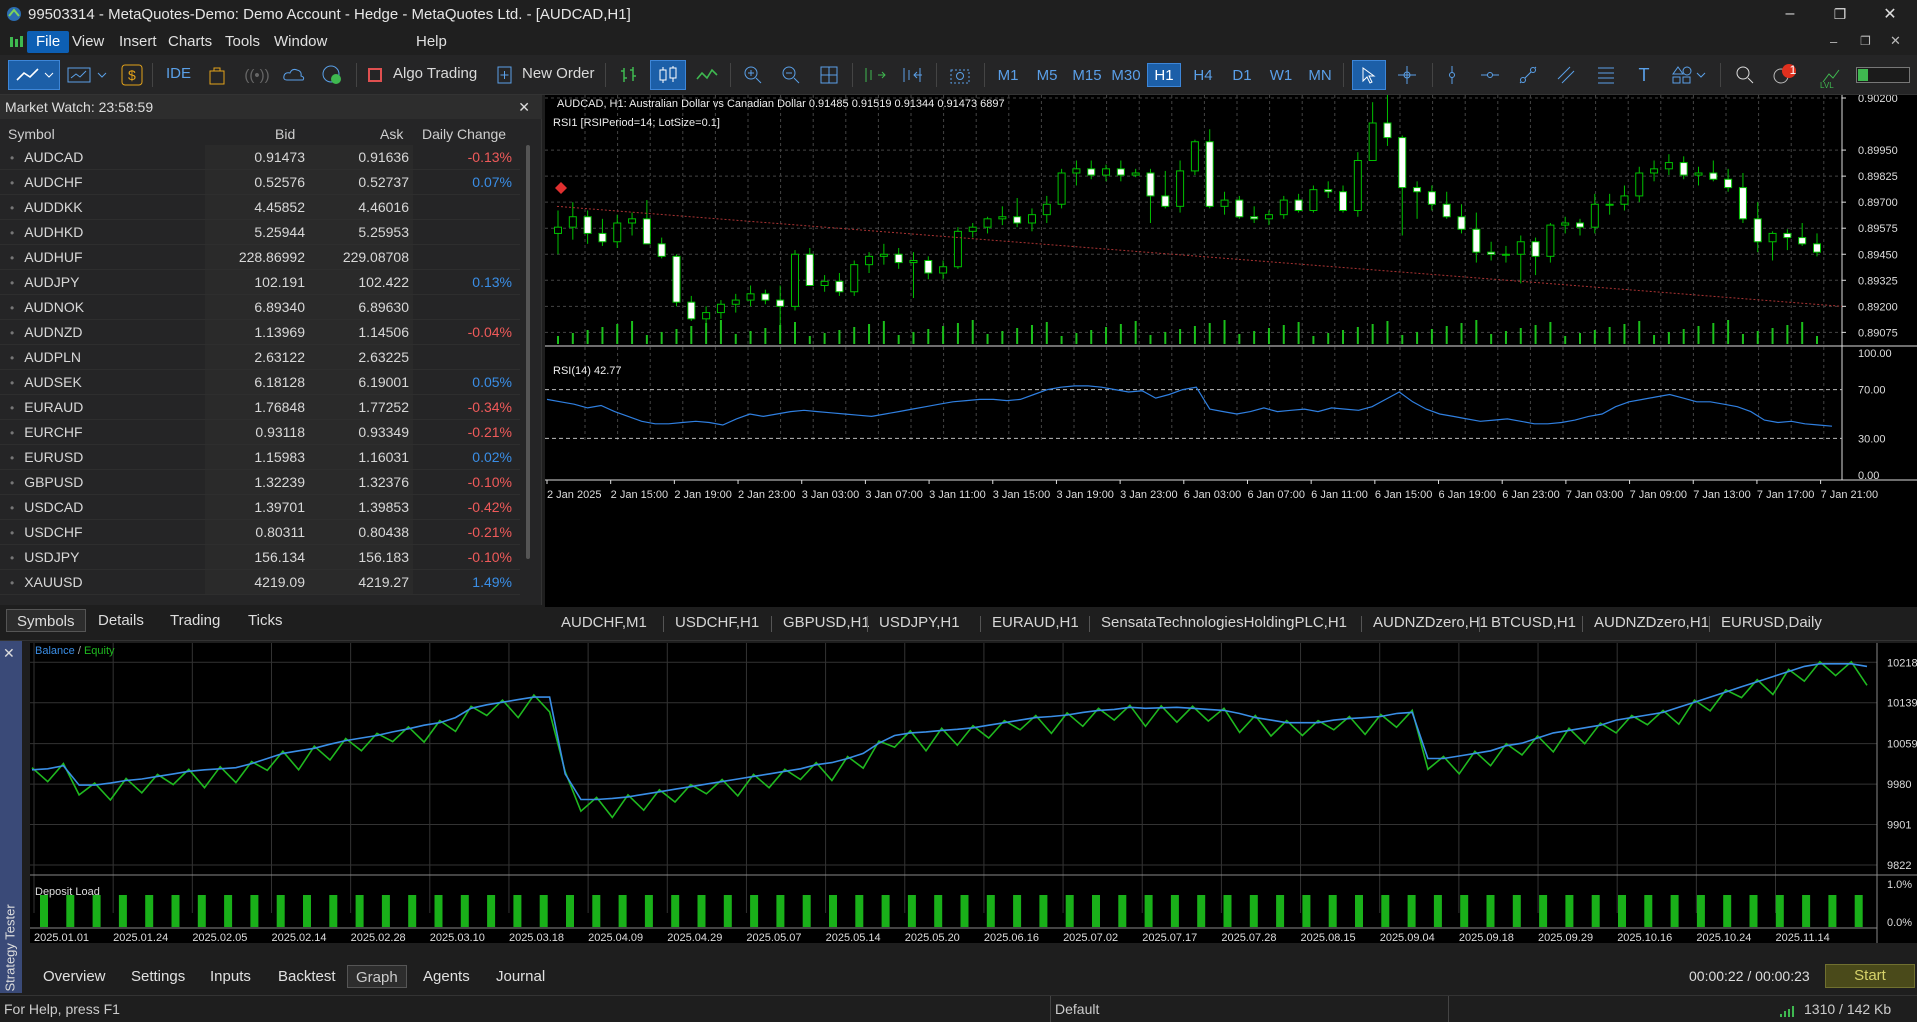 The height and width of the screenshot is (1022, 1917). Describe the element at coordinates (1164, 75) in the screenshot. I see `tf-h1: H1` at that location.